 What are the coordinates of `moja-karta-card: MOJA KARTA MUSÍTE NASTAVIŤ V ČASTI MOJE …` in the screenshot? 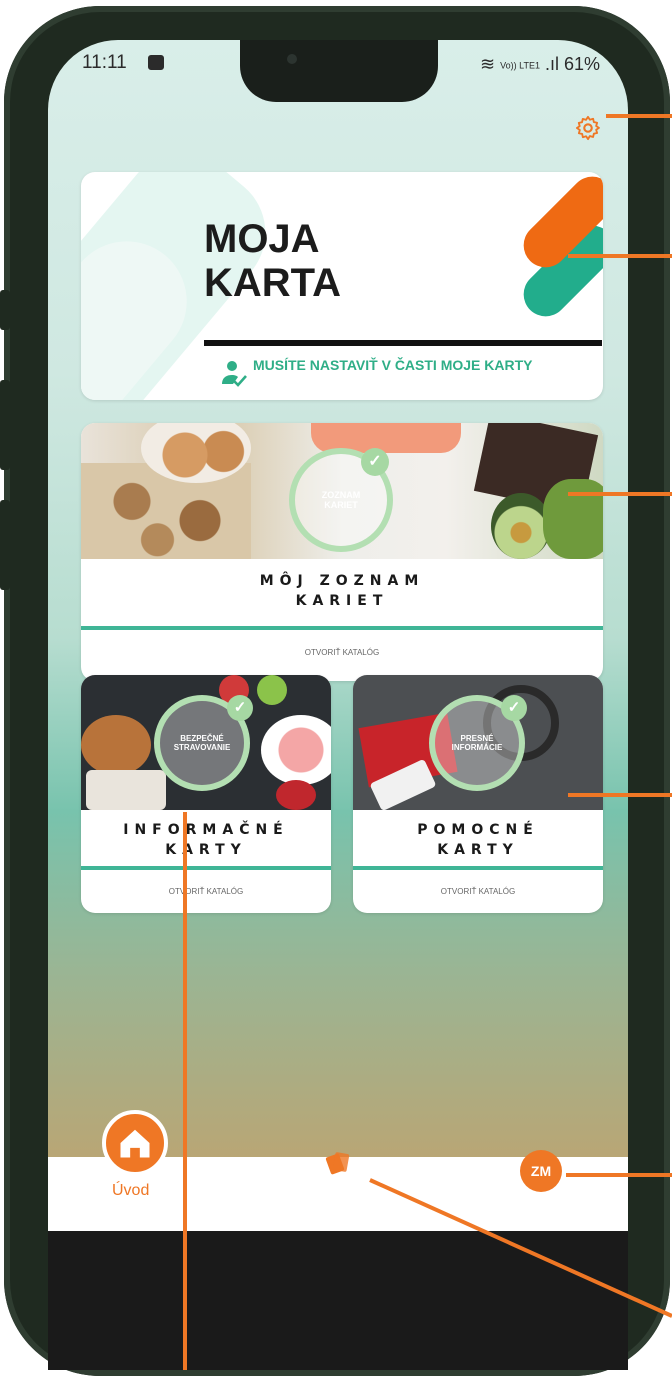 It's located at (342, 286).